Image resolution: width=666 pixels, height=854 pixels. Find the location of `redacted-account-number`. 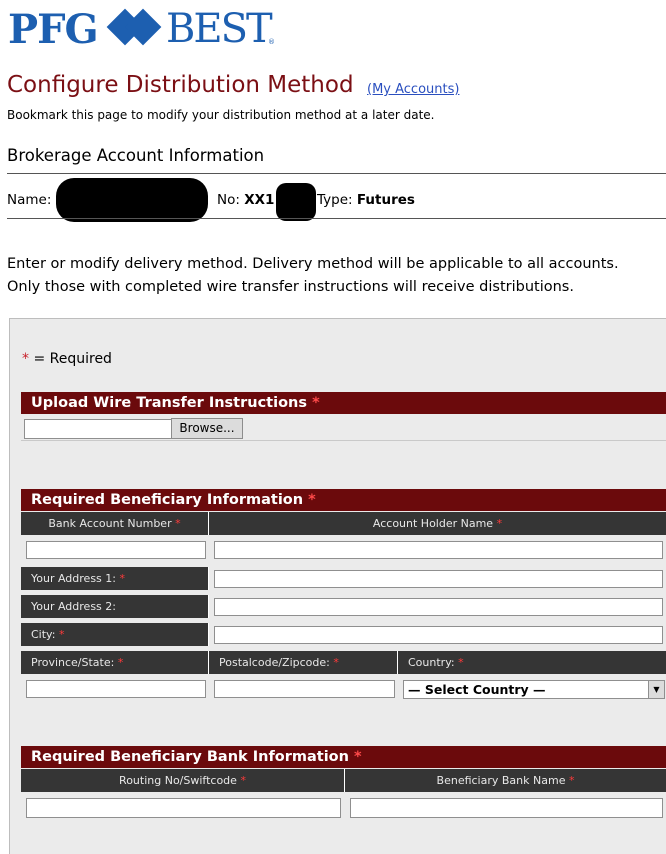

redacted-account-number is located at coordinates (296, 202).